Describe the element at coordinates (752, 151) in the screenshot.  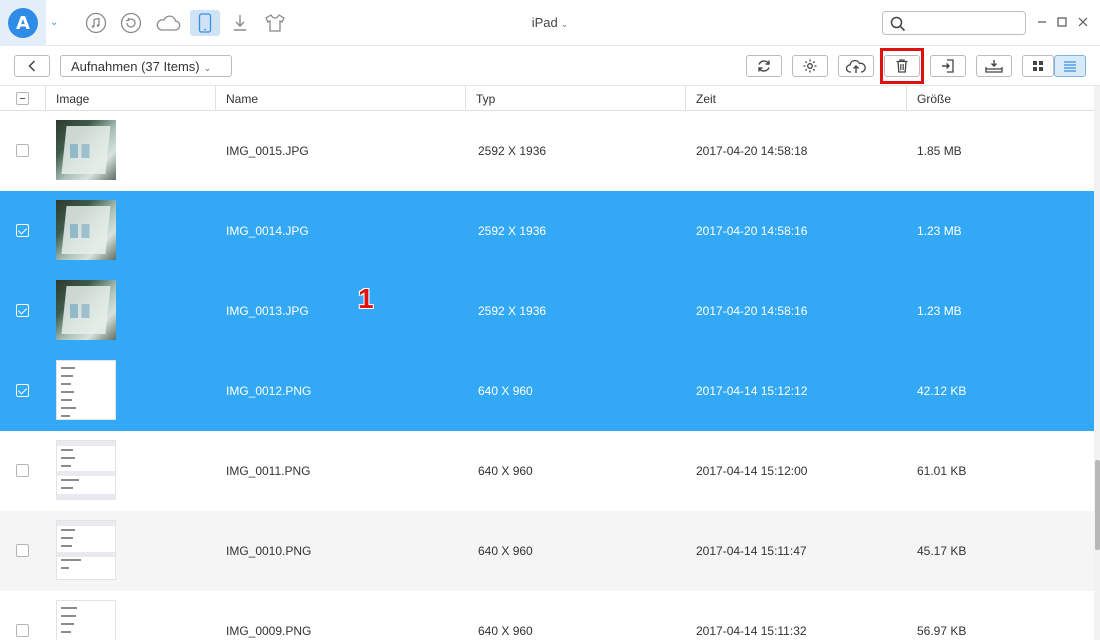
I see `file-time: 2017-04-20 14:58:18` at that location.